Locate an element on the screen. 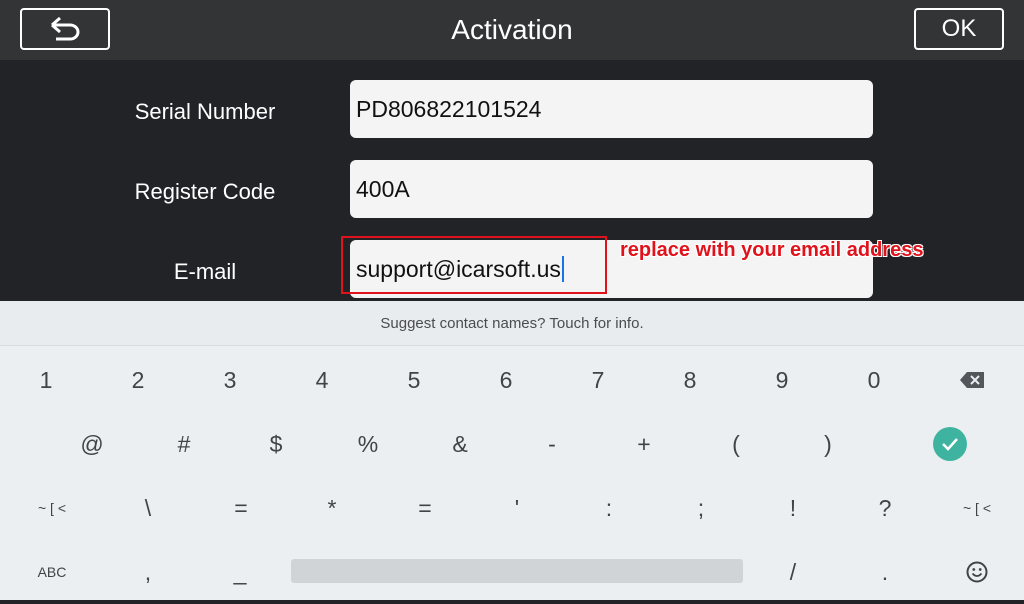  key-5: 5 is located at coordinates (414, 380).